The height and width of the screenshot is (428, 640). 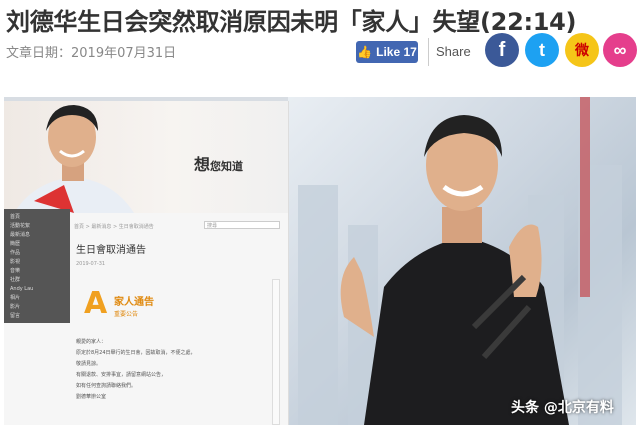 I want to click on menu-item: Andy Lau, so click(x=22, y=289).